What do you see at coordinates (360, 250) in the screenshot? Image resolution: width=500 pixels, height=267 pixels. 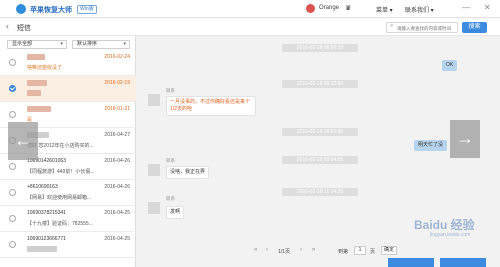 I see `page-number-input: 1` at bounding box center [360, 250].